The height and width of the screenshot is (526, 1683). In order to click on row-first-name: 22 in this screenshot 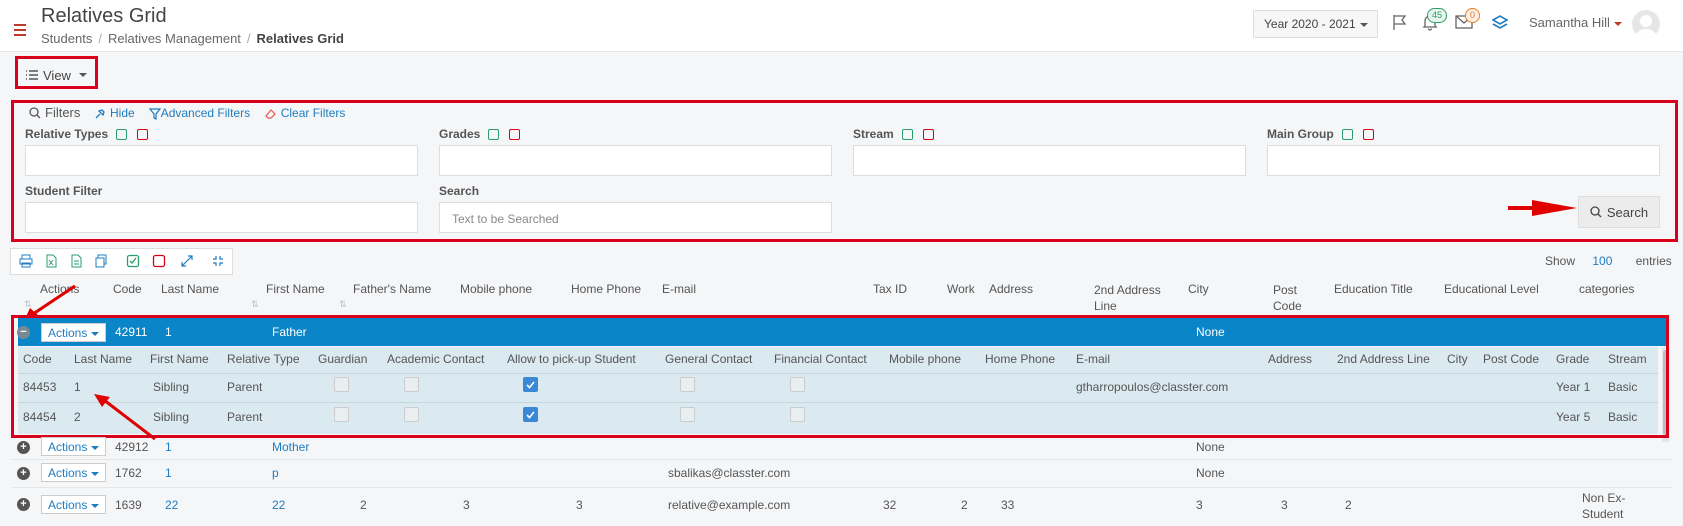, I will do `click(278, 505)`.